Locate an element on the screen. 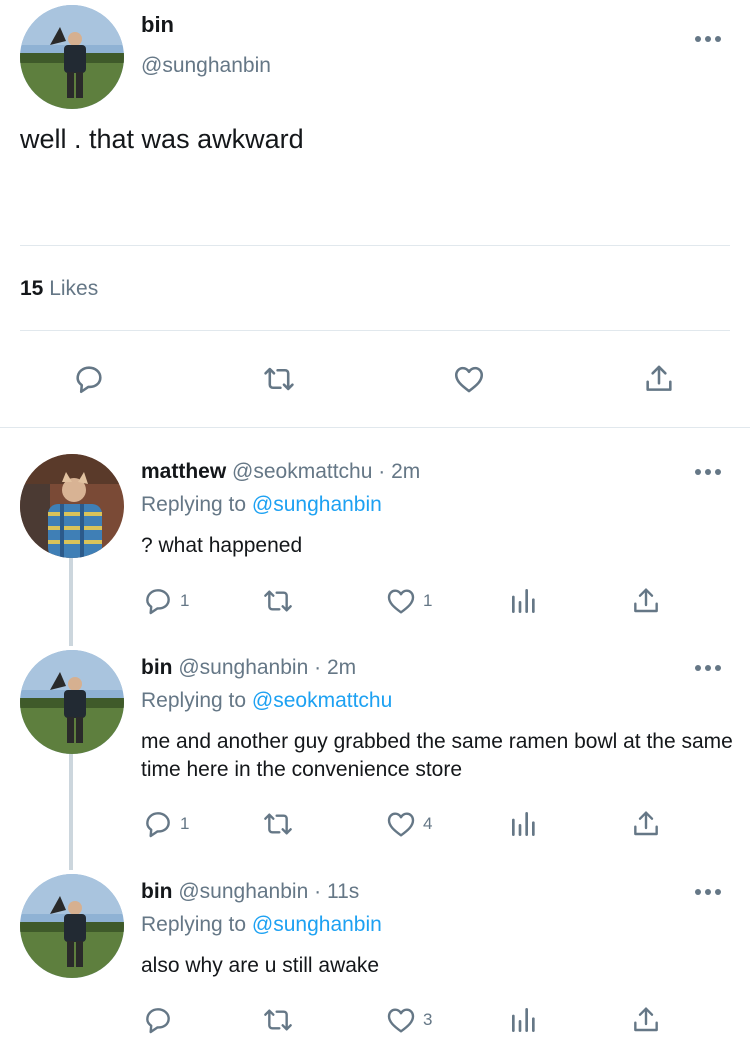 This screenshot has width=750, height=1046. reply-header: bin @sunghanbin · 11s is located at coordinates (250, 892).